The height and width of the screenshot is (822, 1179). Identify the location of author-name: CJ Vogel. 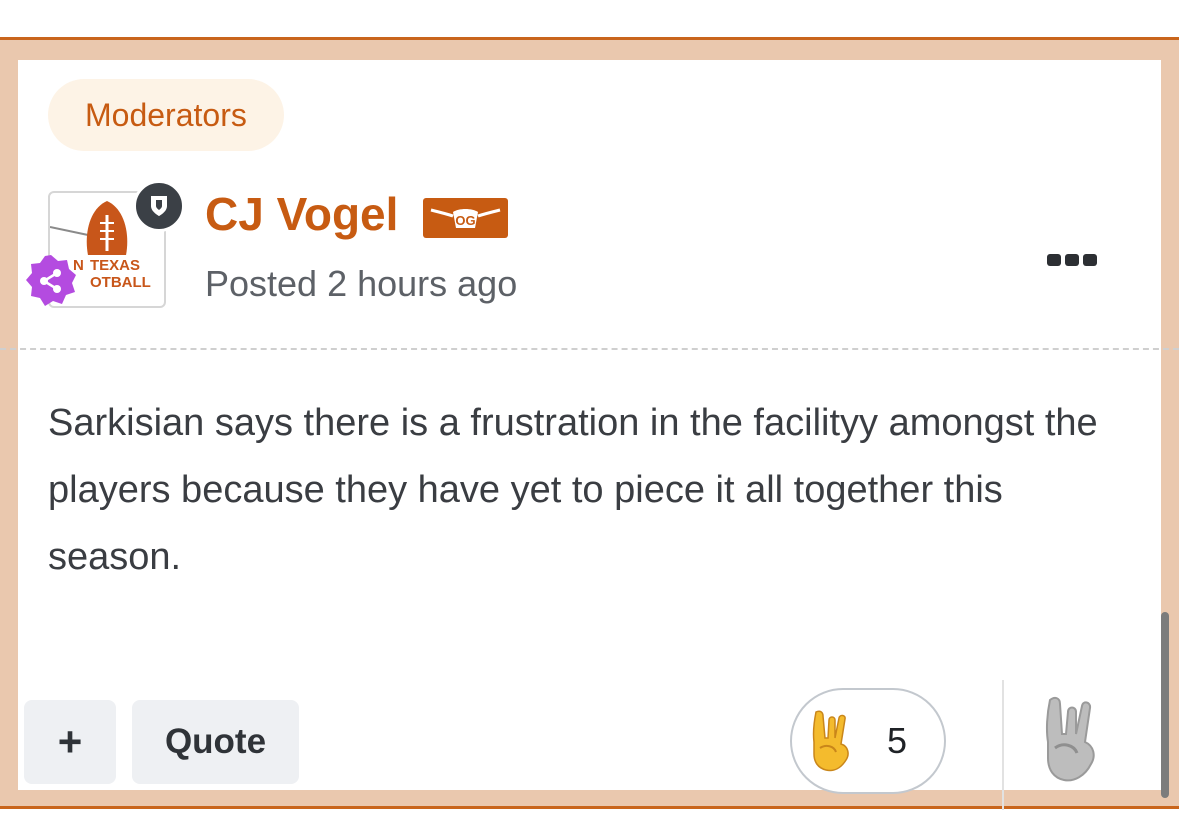
(301, 214).